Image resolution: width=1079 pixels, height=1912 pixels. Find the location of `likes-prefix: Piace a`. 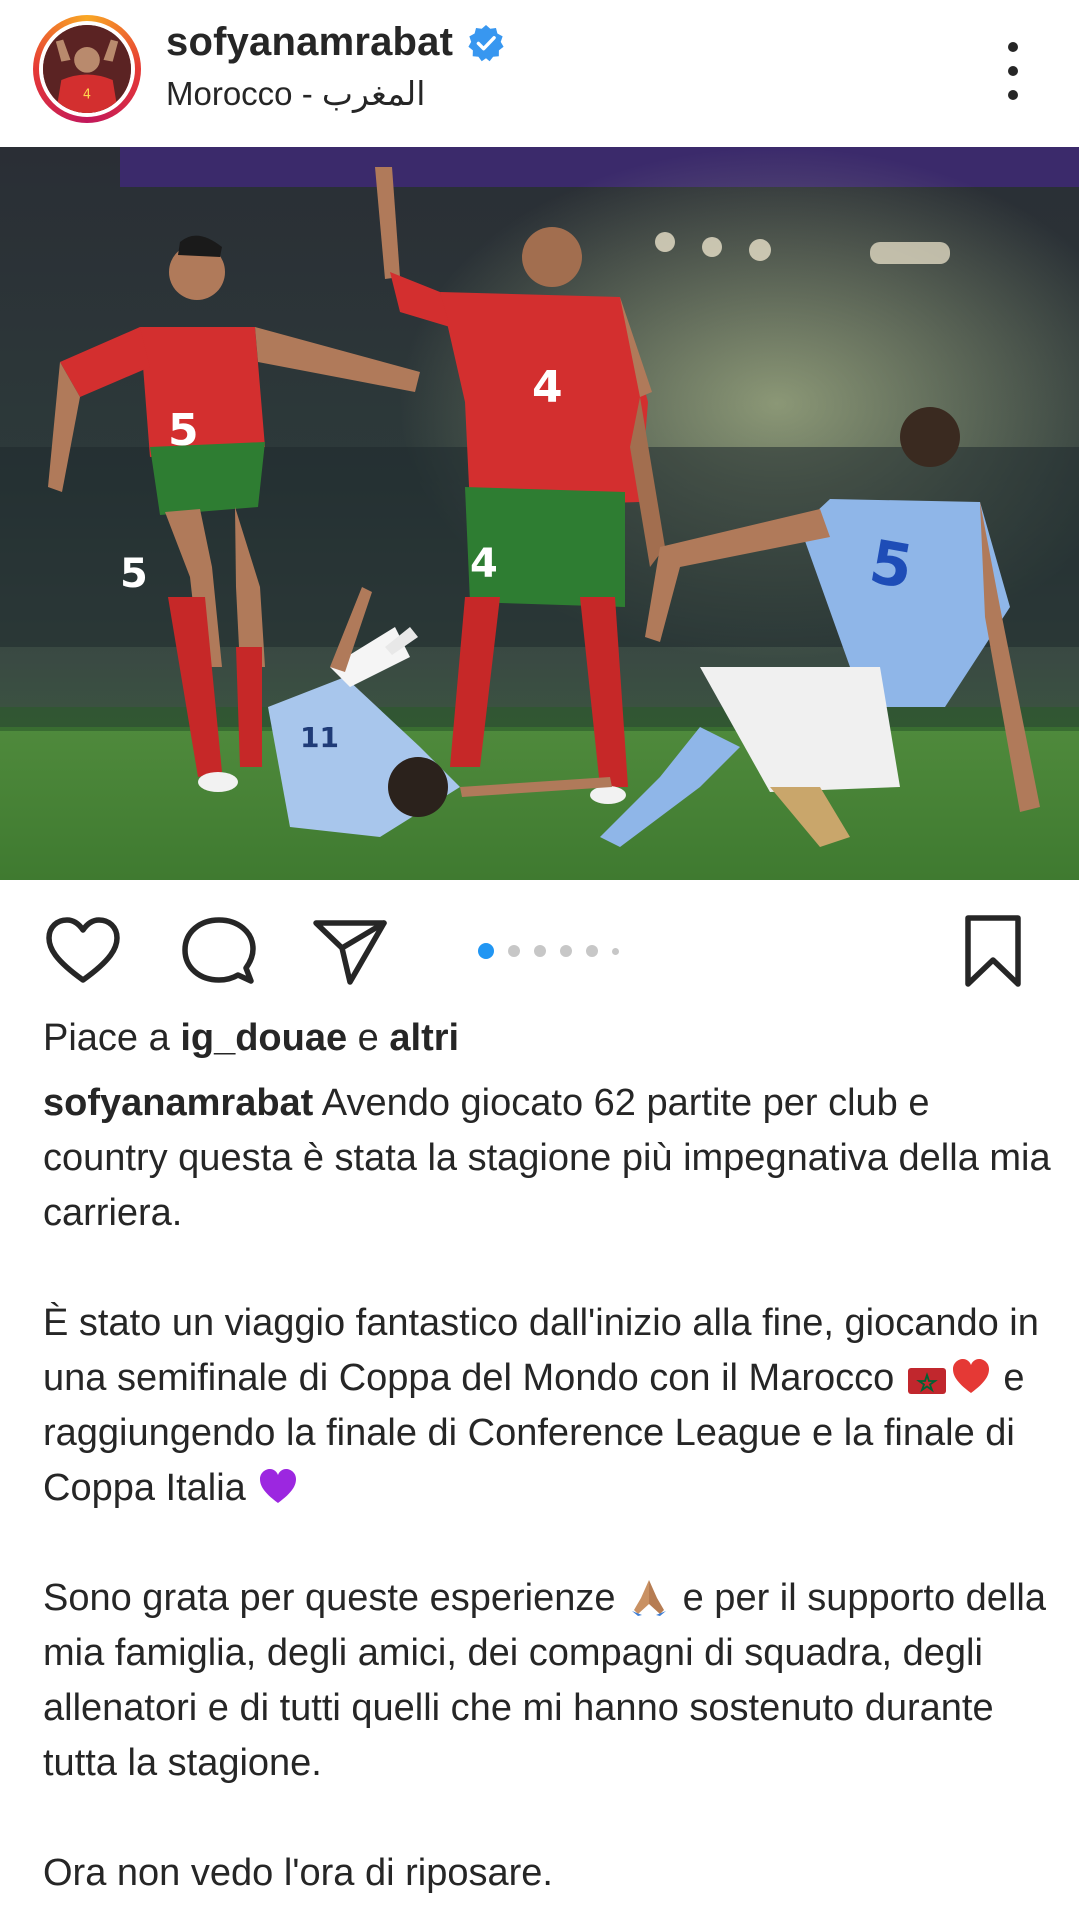

likes-prefix: Piace a is located at coordinates (112, 1038).